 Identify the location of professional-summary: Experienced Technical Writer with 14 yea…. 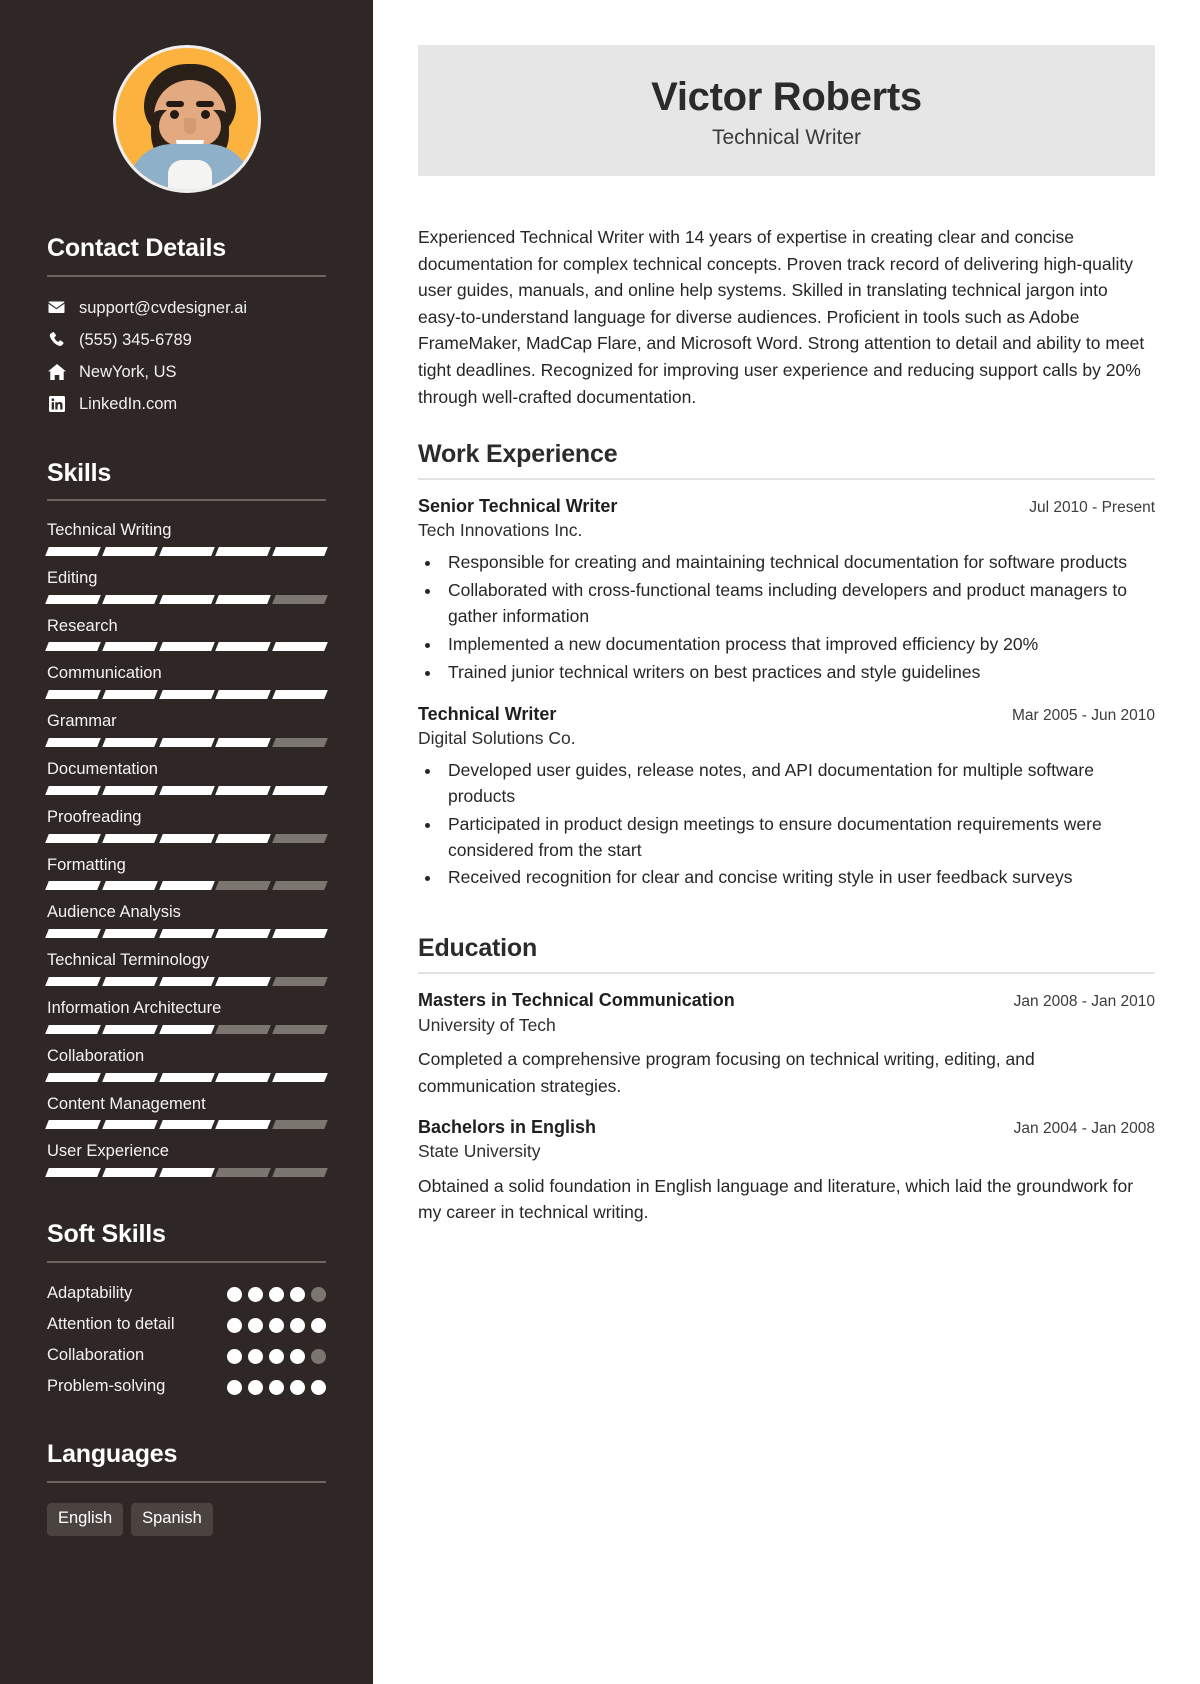
(781, 316).